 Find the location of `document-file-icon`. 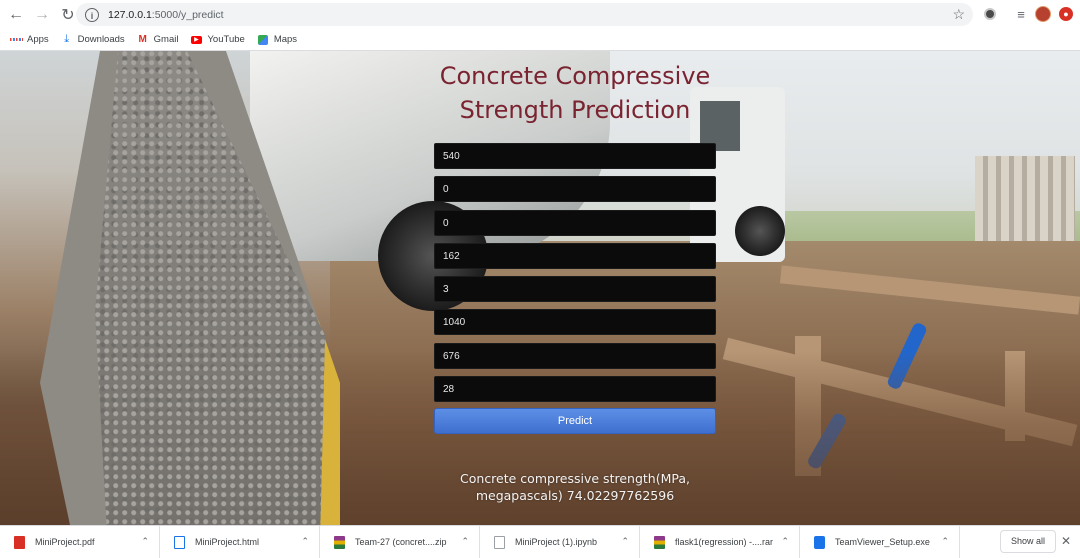

document-file-icon is located at coordinates (499, 542).